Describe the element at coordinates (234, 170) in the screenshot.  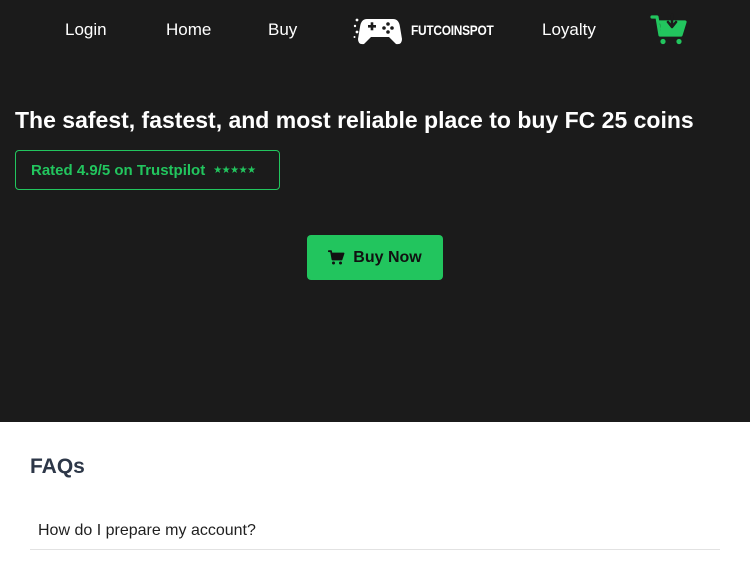
I see `star-rating-icon: ★★★★★` at that location.